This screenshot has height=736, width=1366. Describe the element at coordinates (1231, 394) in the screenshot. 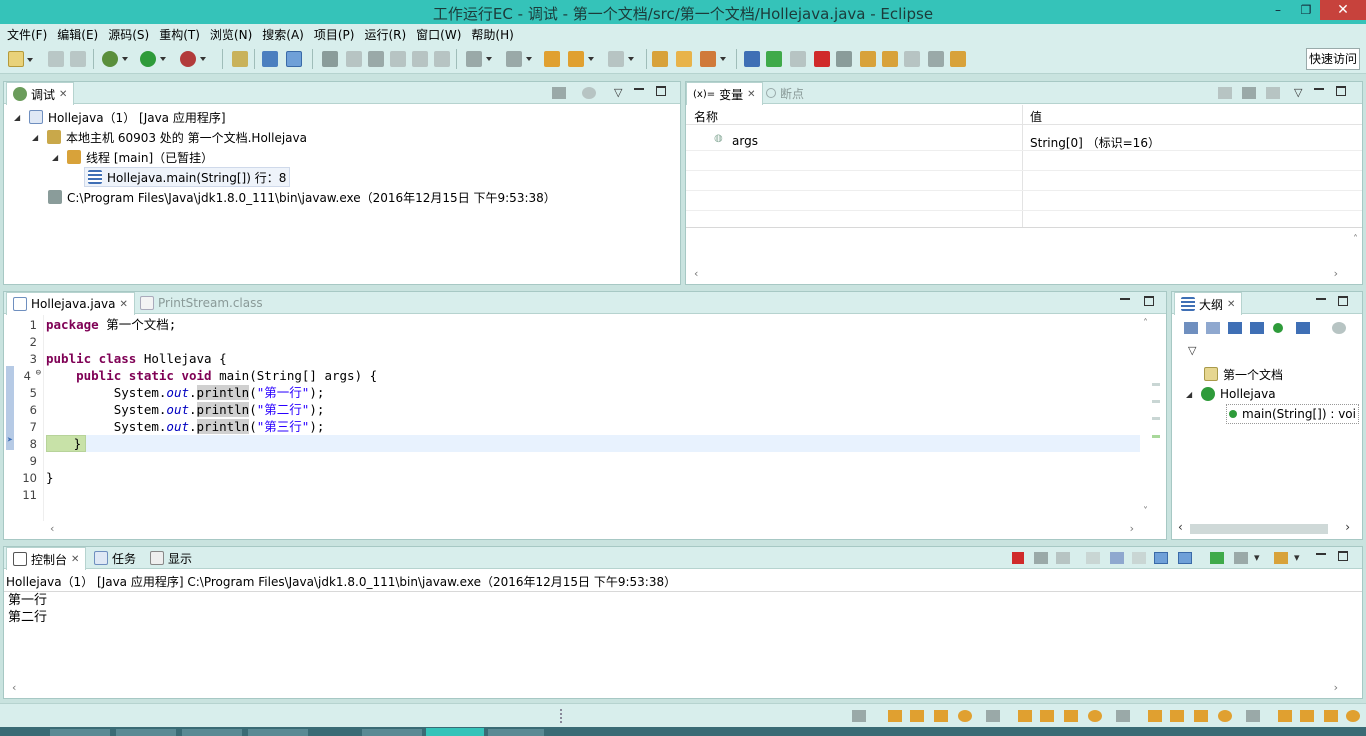

I see `outline-item-class: ◢ Hollejava` at that location.